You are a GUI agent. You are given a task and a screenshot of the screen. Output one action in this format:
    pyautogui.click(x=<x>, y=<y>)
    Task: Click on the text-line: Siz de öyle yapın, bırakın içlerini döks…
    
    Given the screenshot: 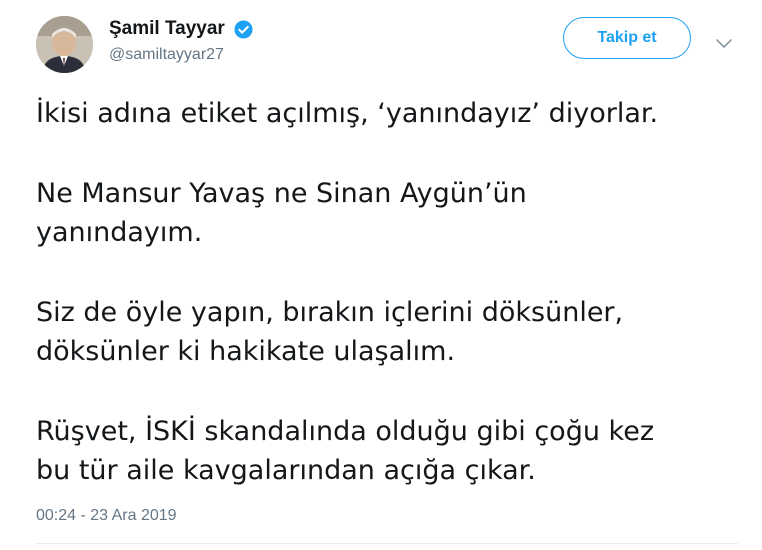 What is the action you would take?
    pyautogui.click(x=330, y=312)
    